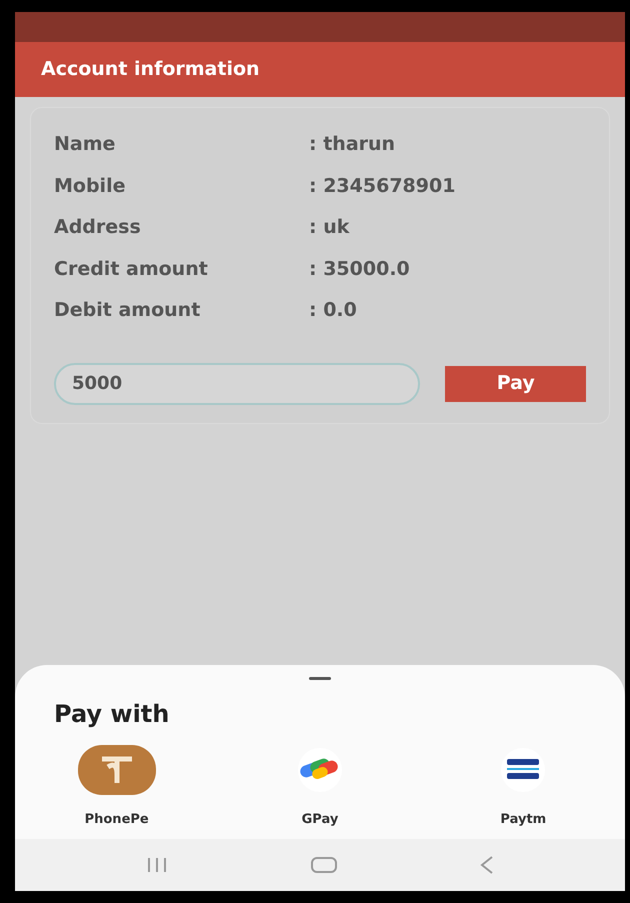 Image resolution: width=630 pixels, height=903 pixels. I want to click on home-icon, so click(323, 865).